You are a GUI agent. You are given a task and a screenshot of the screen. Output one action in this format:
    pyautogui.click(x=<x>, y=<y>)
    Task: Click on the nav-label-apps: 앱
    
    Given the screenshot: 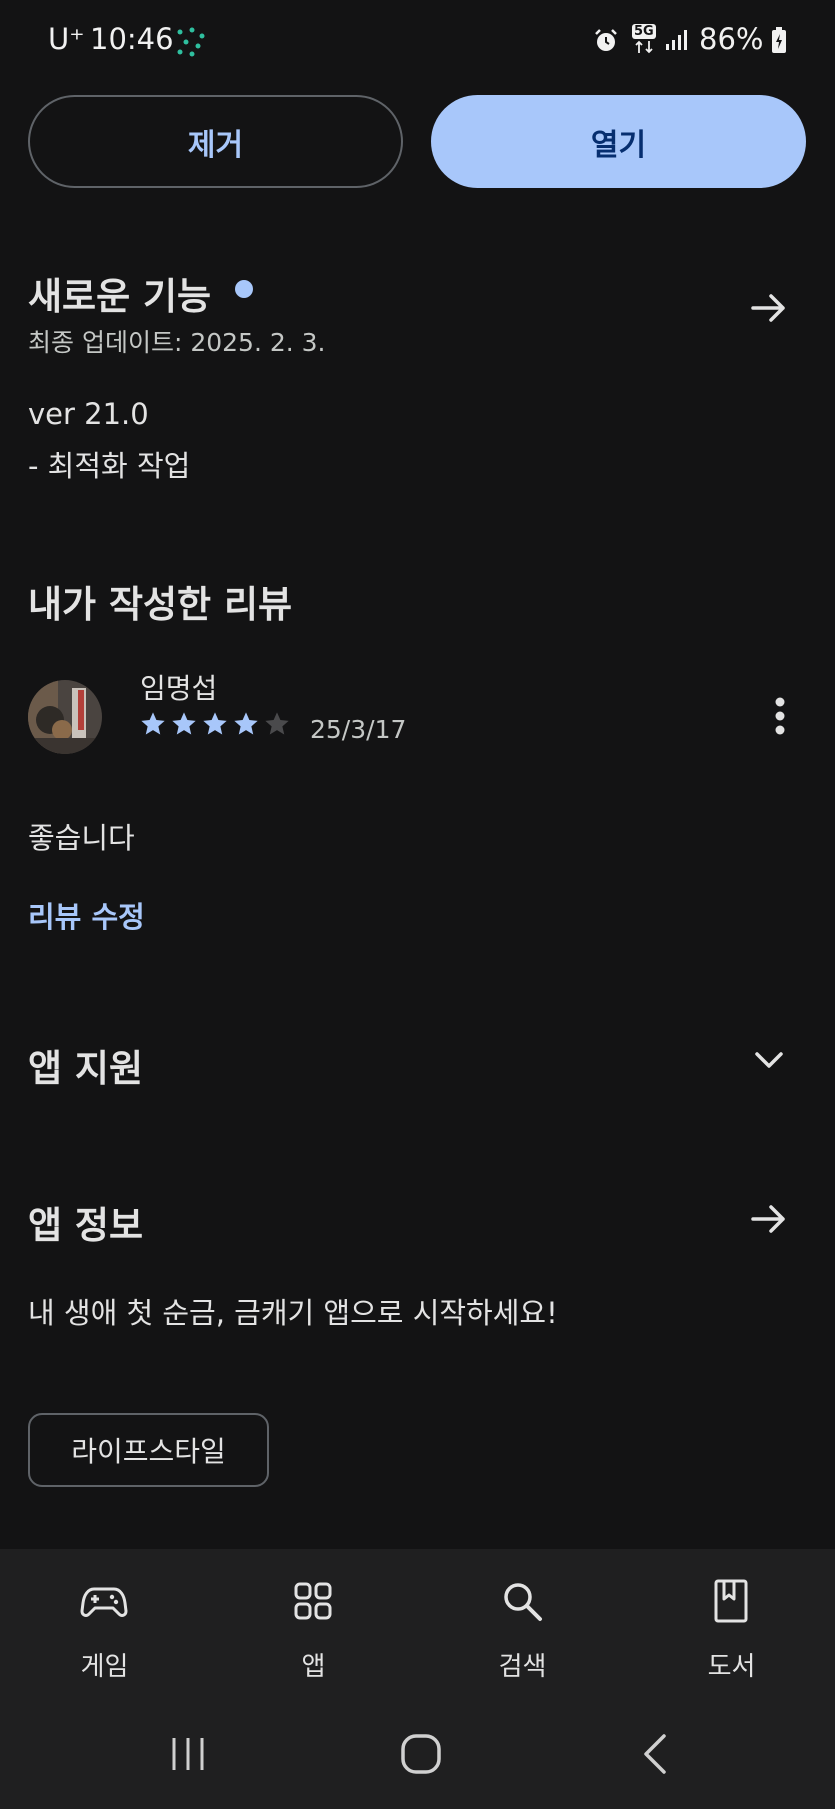 What is the action you would take?
    pyautogui.click(x=313, y=1667)
    